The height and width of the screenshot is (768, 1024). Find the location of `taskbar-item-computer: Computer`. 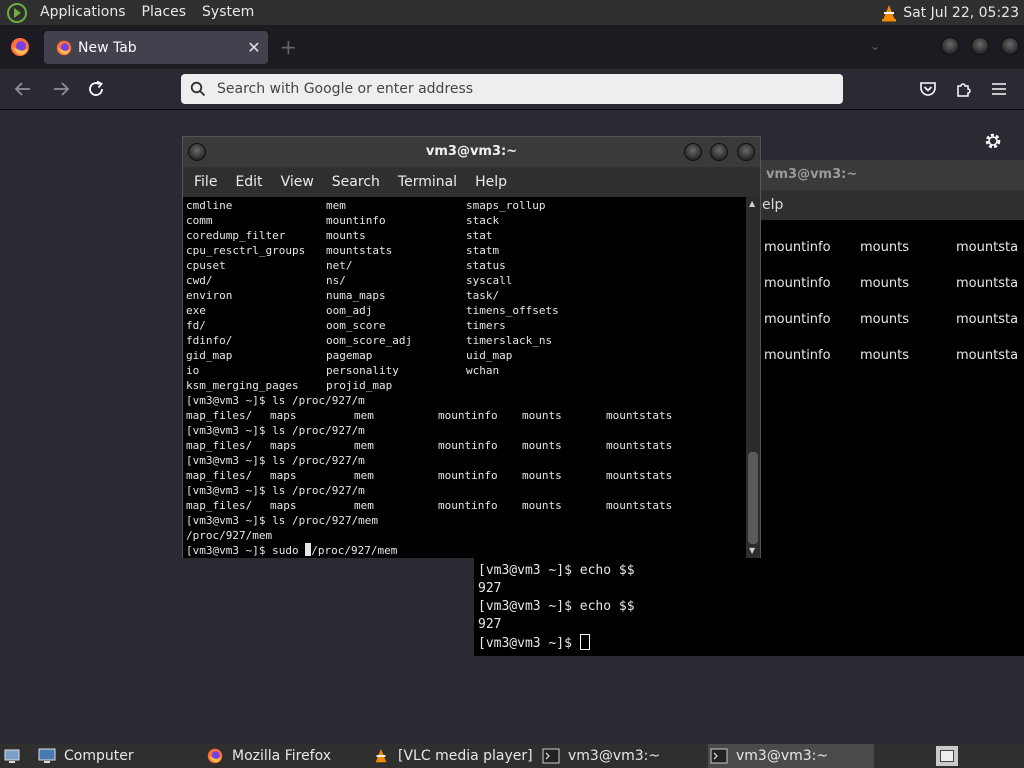

taskbar-item-computer: Computer is located at coordinates (113, 756).